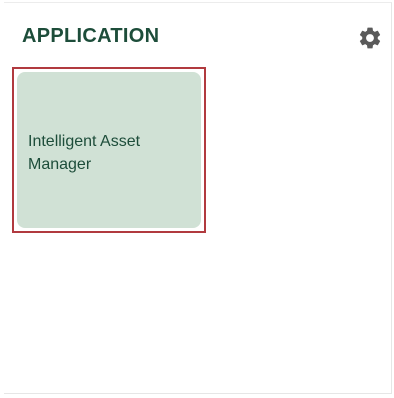 Image resolution: width=394 pixels, height=398 pixels. I want to click on settings-button, so click(370, 38).